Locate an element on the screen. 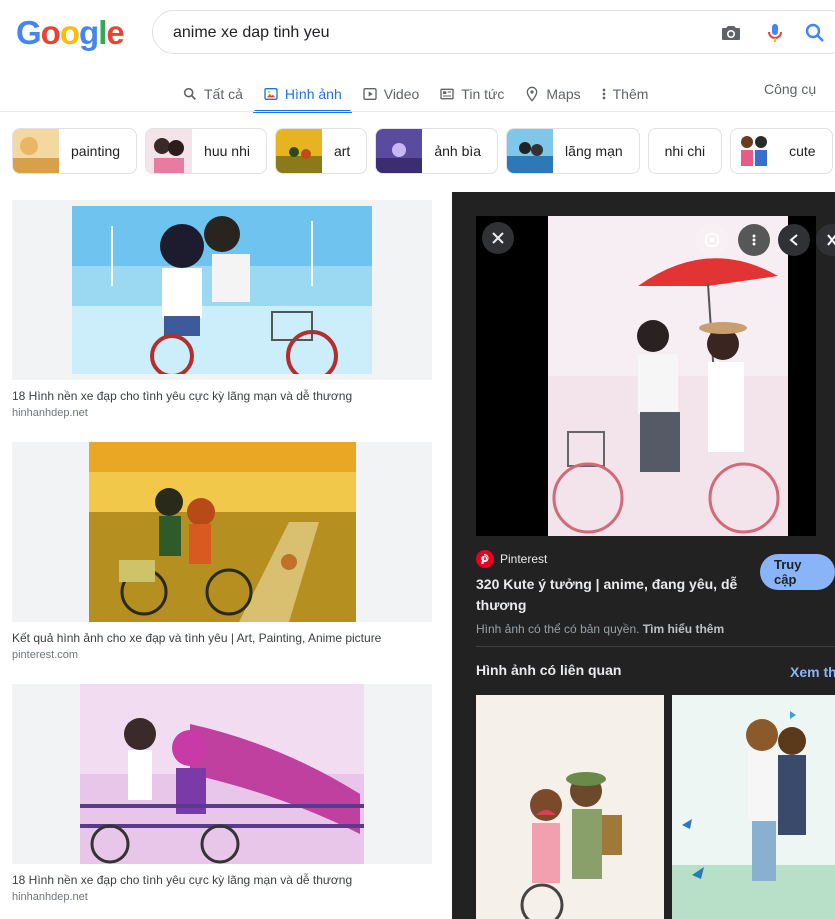  panel-divider is located at coordinates (655, 646).